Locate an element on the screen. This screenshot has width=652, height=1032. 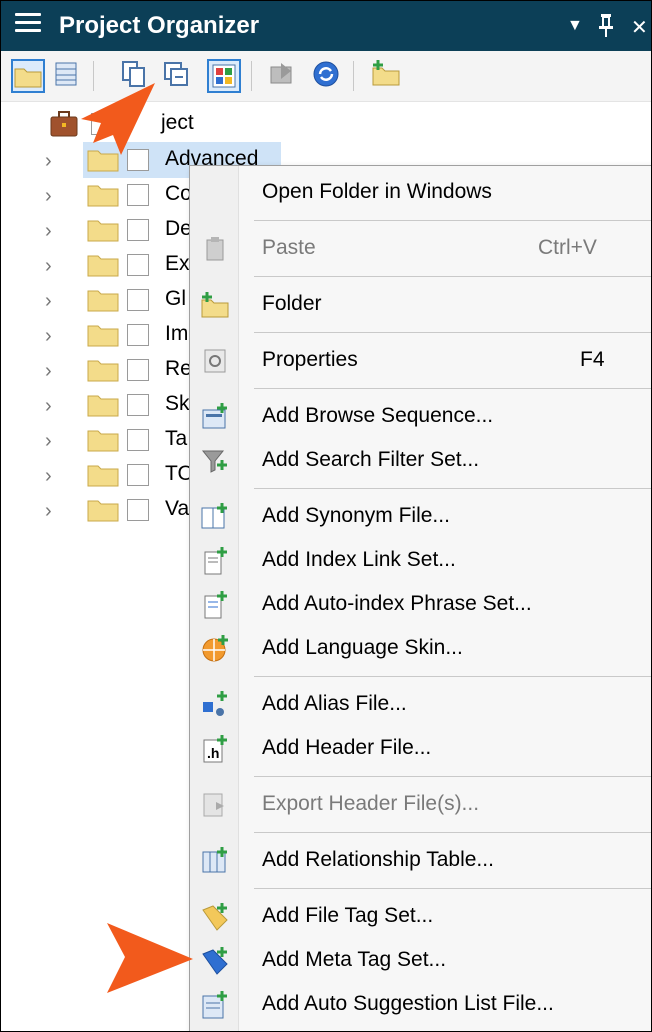
folder-view-button is located at coordinates (28, 76).